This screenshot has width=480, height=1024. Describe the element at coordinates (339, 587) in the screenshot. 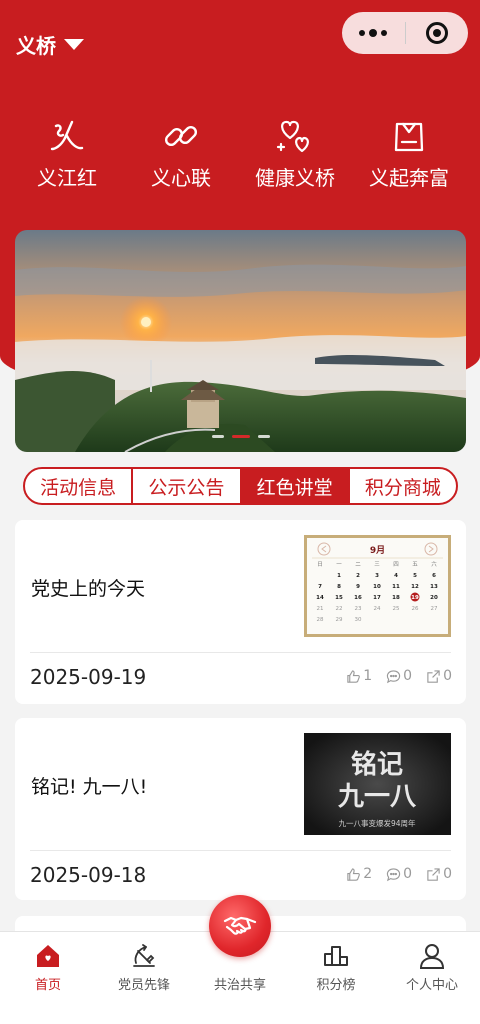

I see `calendar-day: 8` at that location.